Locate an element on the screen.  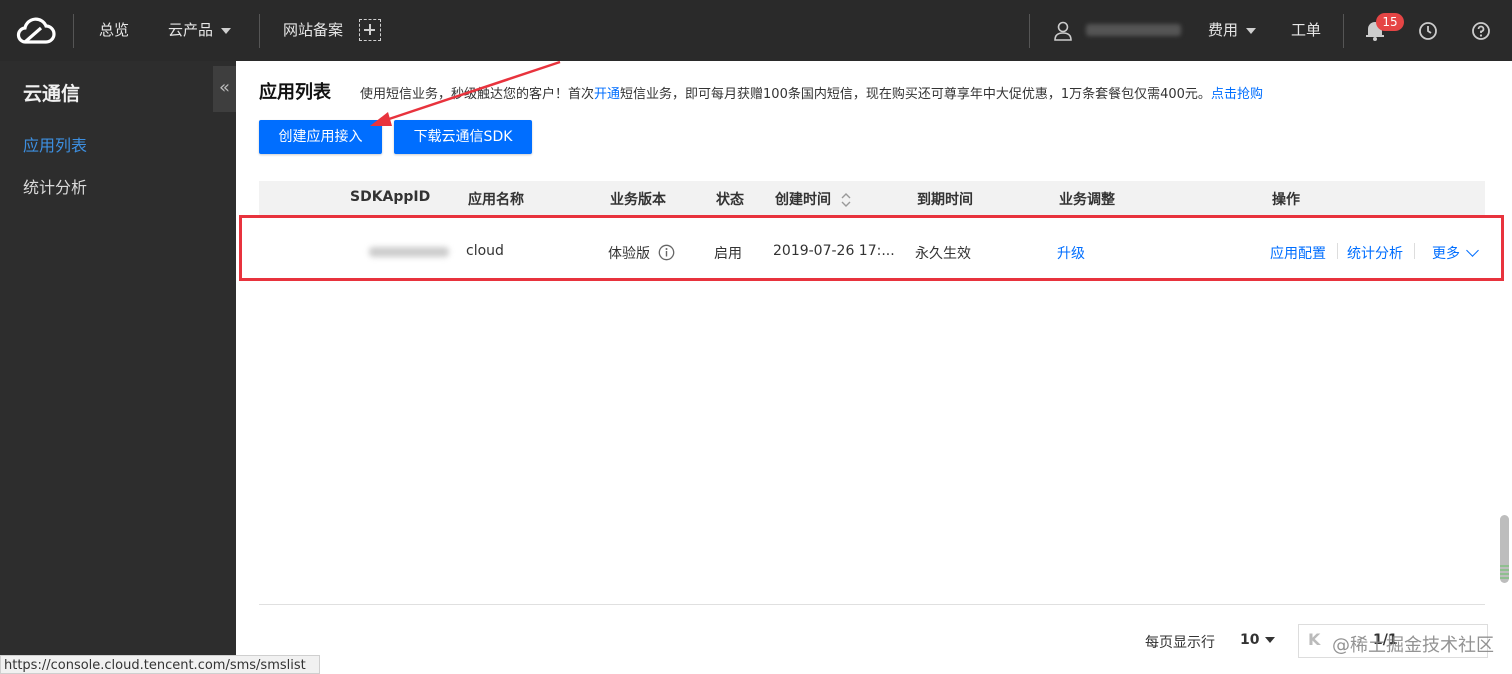
per-page-value: 10 is located at coordinates (1250, 640).